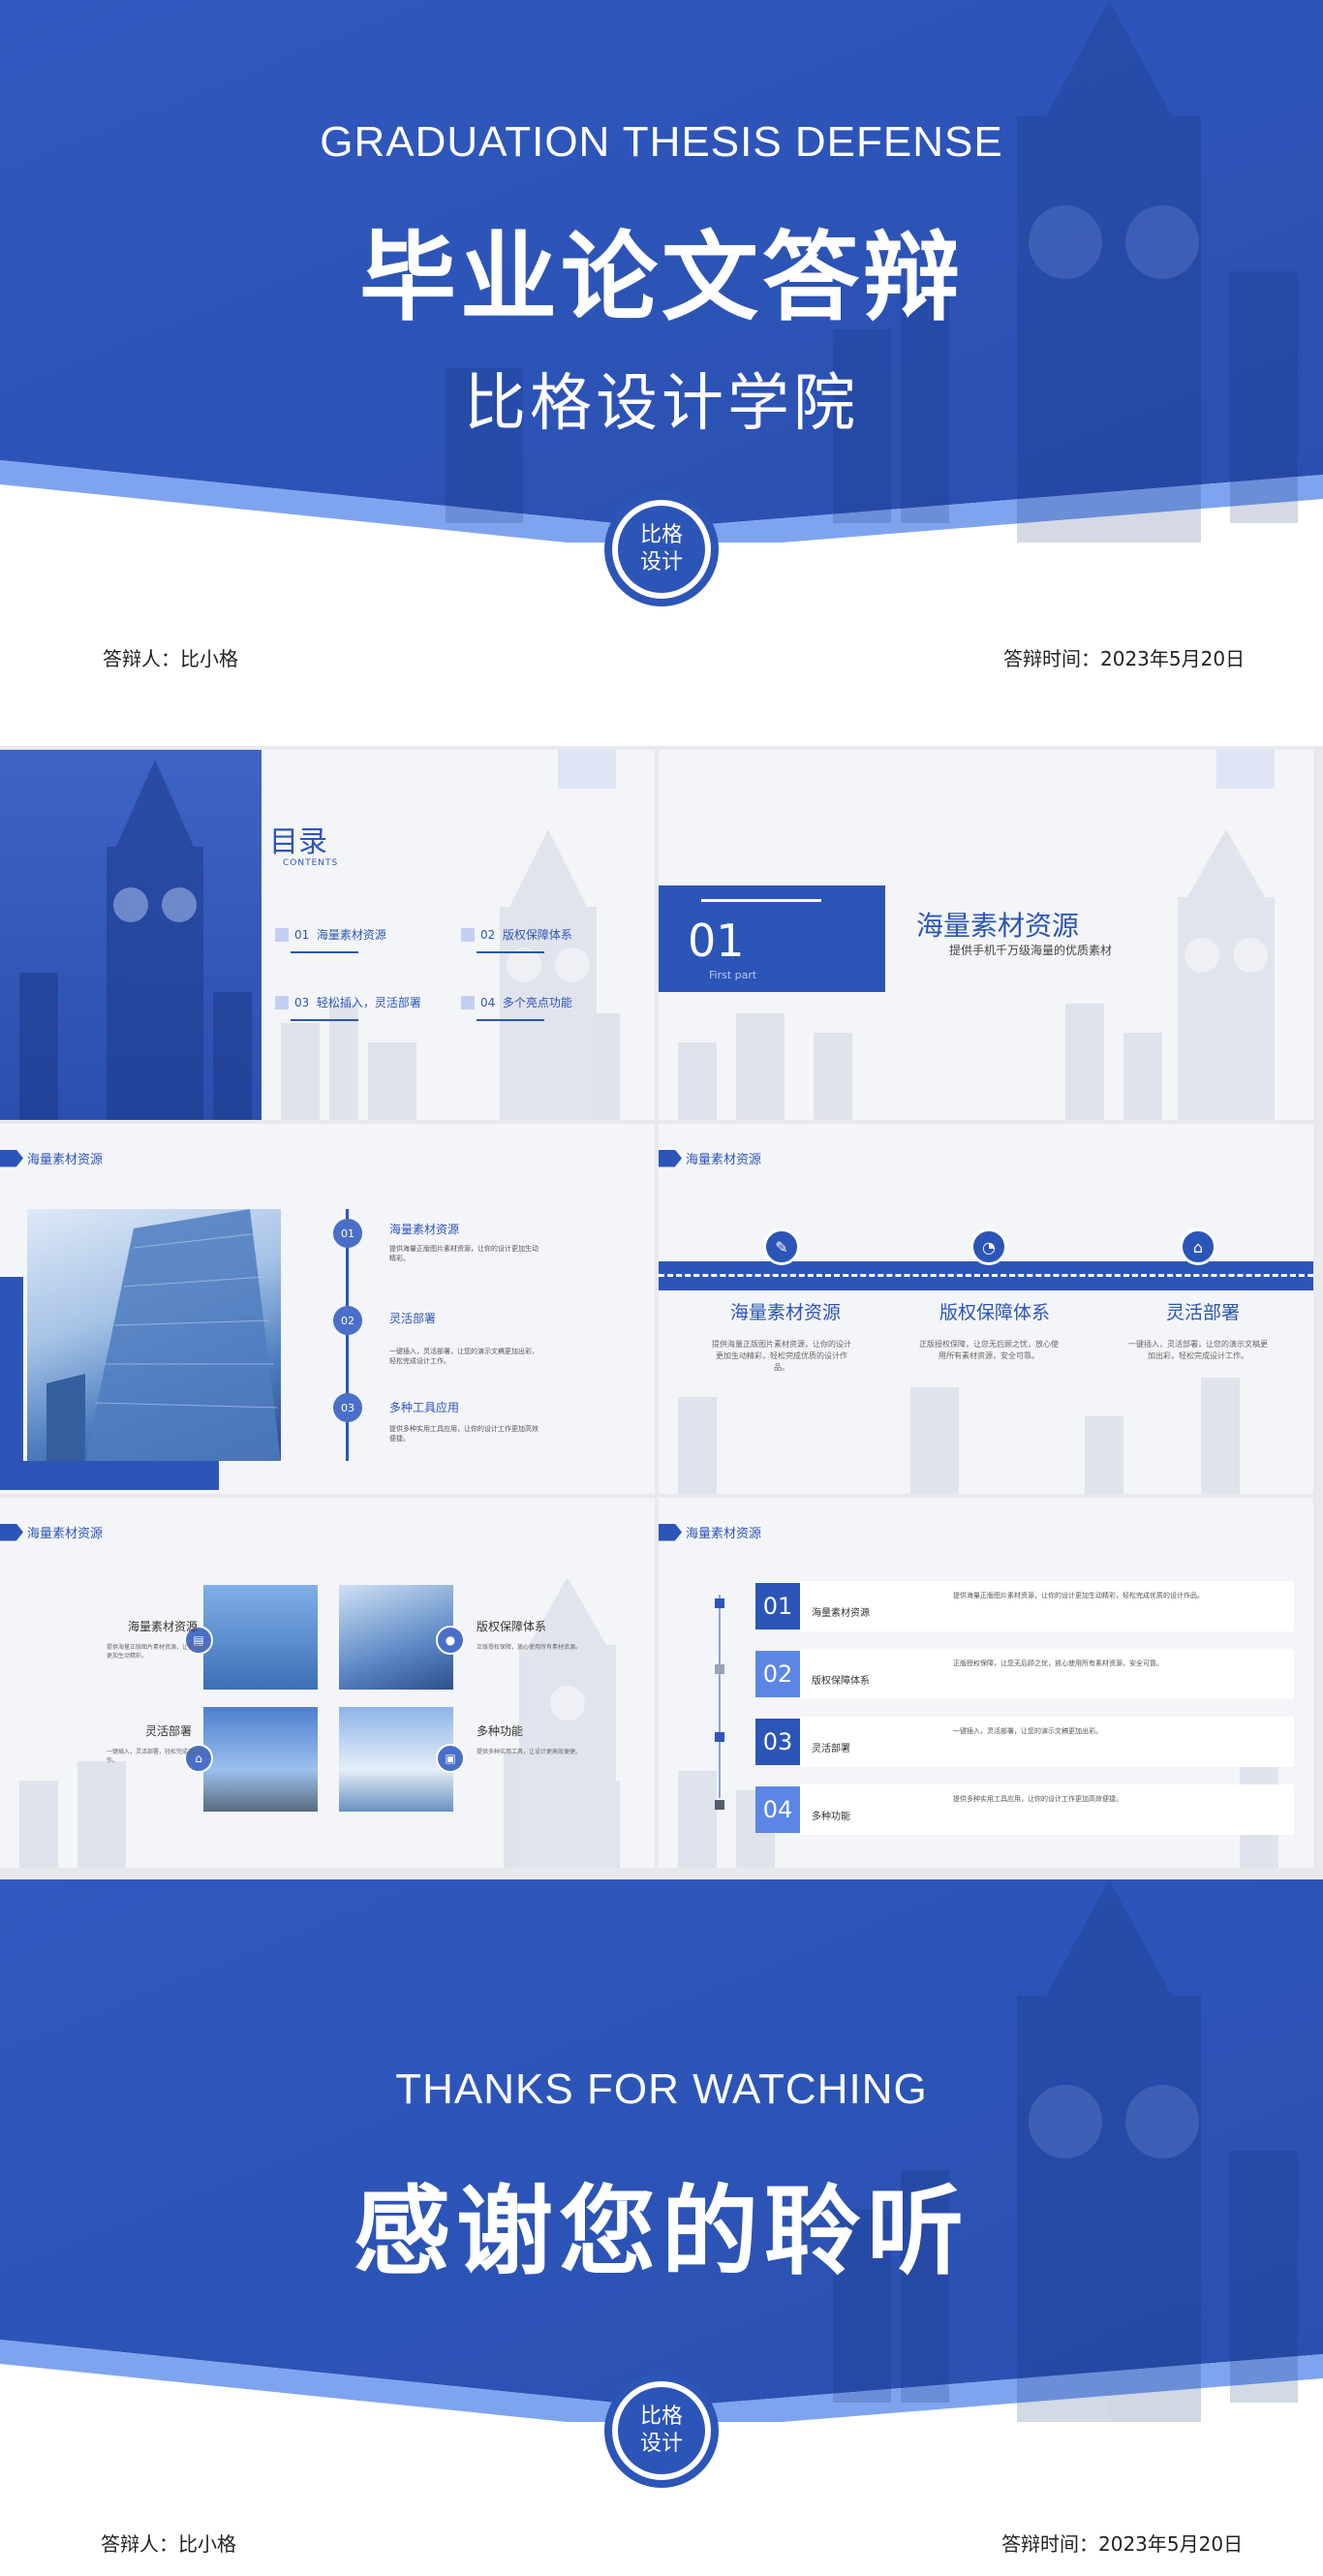 This screenshot has height=2576, width=1323. Describe the element at coordinates (661, 142) in the screenshot. I see `cover-title-en: GRADUATION THESIS DEFENSE` at that location.